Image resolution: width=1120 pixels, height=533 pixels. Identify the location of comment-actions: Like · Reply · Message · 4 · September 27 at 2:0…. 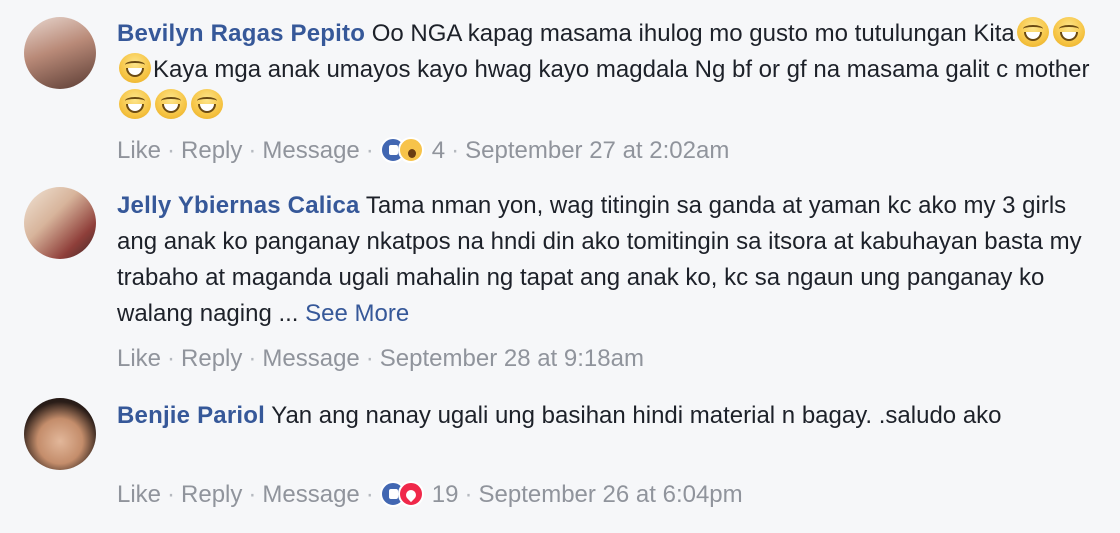
(423, 151).